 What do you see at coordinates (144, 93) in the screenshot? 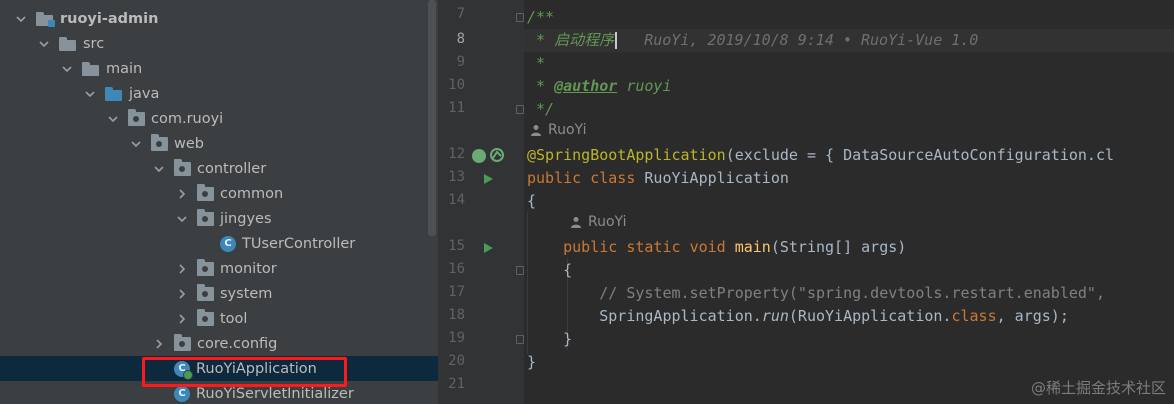
I see `tree-item-label: java` at bounding box center [144, 93].